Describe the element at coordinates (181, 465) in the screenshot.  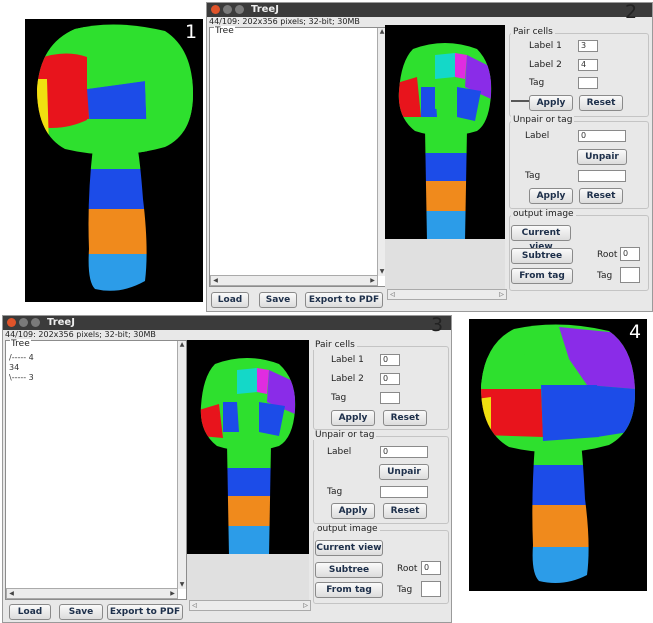
I see `vertical-scrollbar: ▲ ▼` at that location.